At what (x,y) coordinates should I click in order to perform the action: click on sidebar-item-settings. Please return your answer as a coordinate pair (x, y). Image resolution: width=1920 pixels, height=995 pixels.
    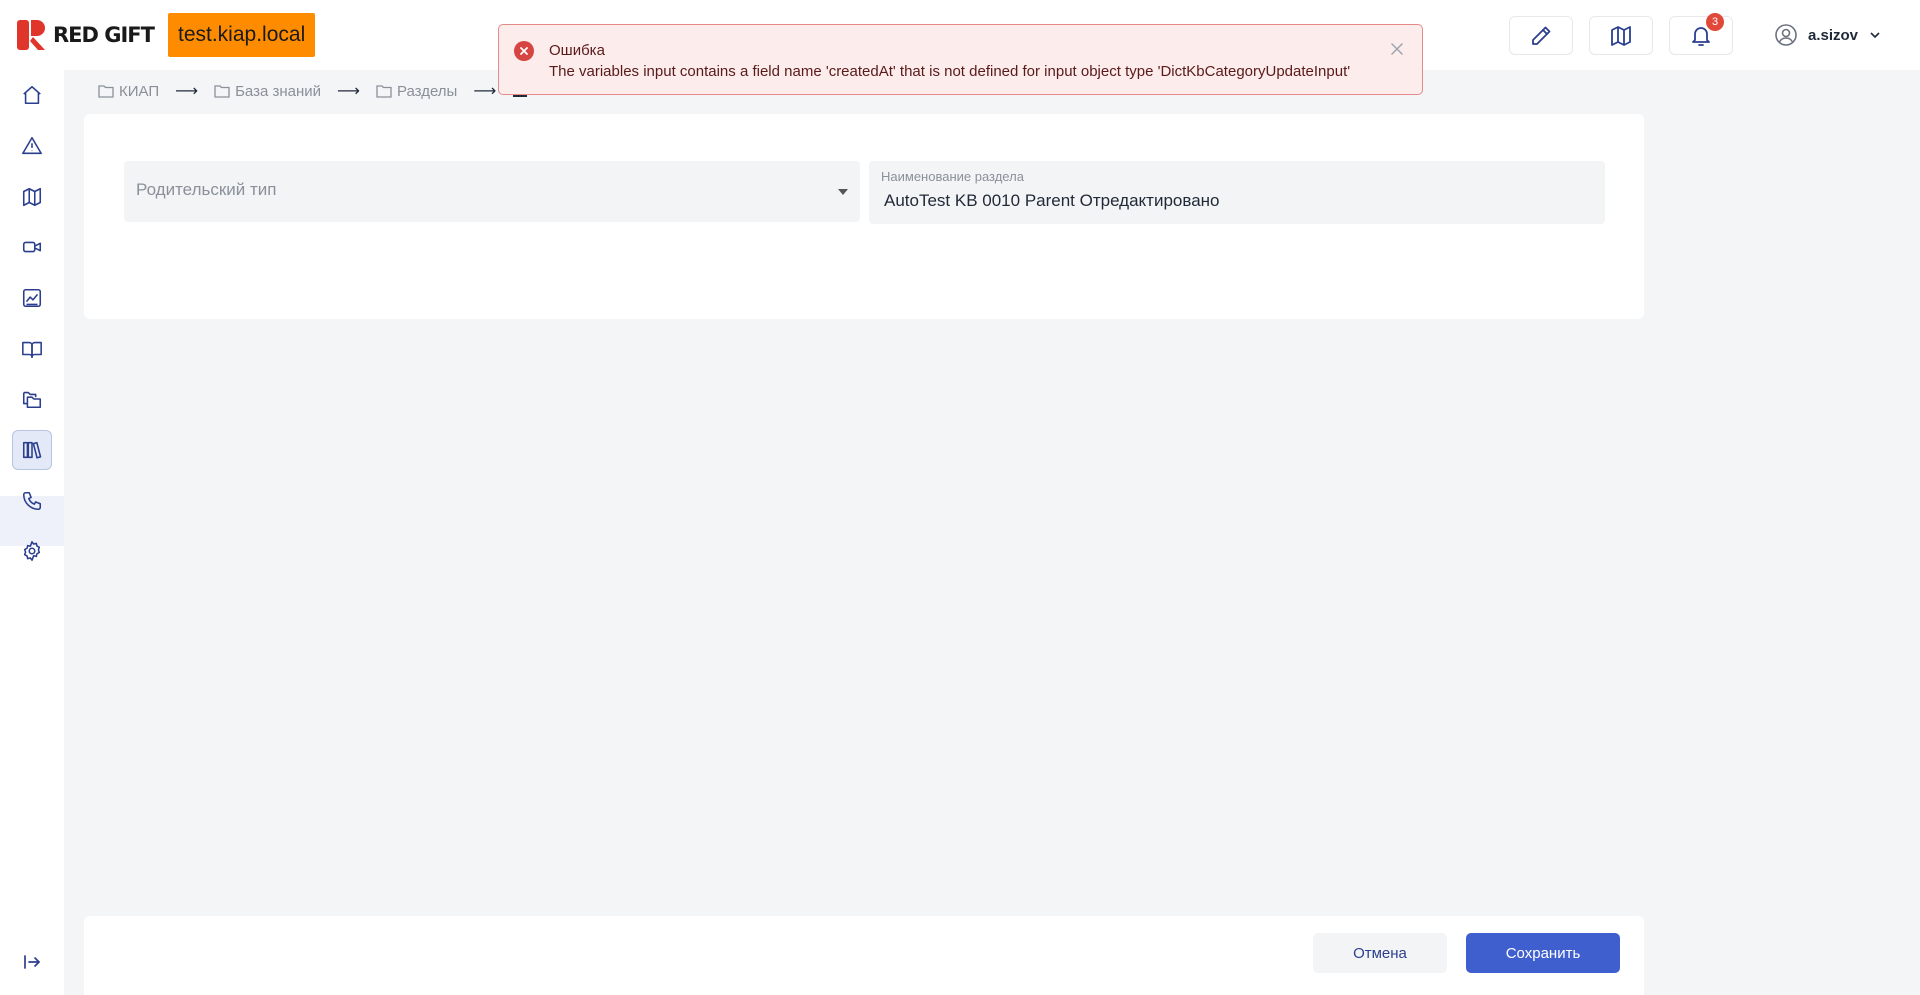
    Looking at the image, I should click on (32, 551).